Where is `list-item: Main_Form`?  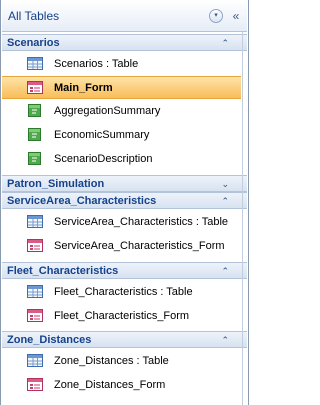
list-item: Main_Form is located at coordinates (121, 87).